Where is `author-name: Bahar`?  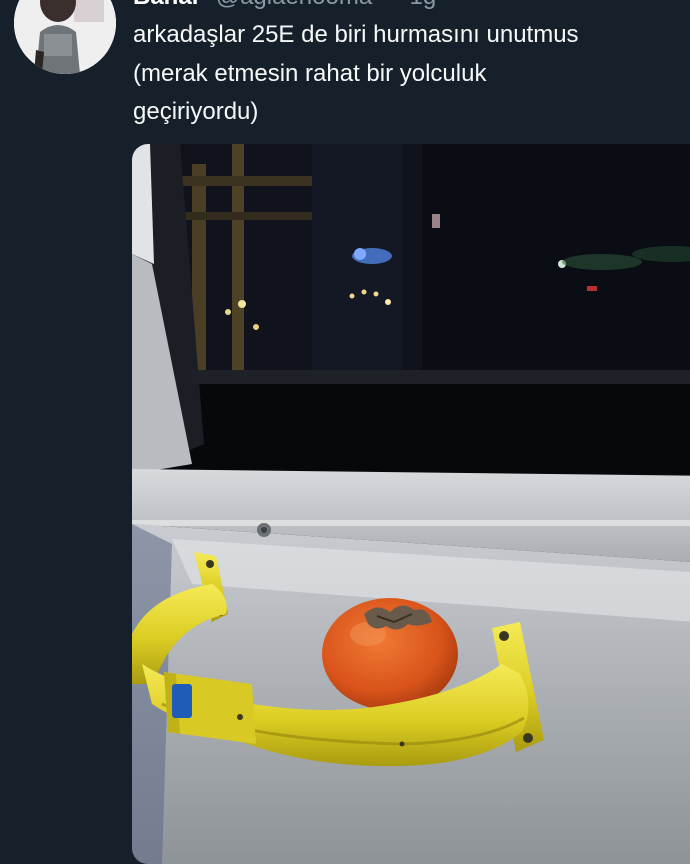 author-name: Bahar is located at coordinates (167, 5).